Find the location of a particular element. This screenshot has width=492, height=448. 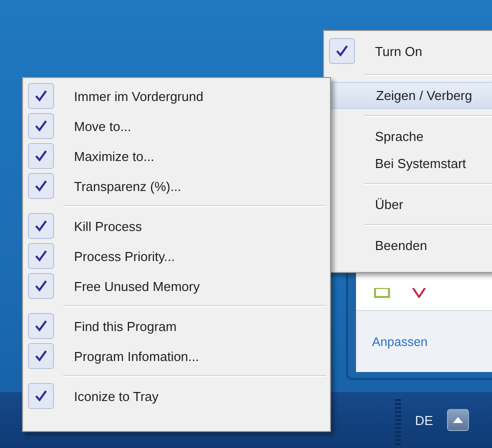

menu-item: Turn On is located at coordinates (409, 51).